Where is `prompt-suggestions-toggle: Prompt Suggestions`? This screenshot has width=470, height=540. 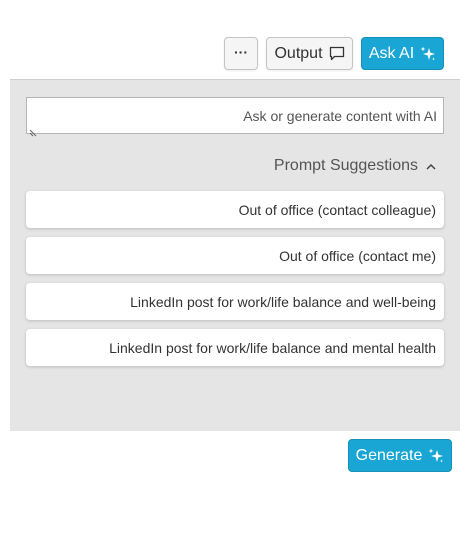
prompt-suggestions-toggle: Prompt Suggestions is located at coordinates (355, 166).